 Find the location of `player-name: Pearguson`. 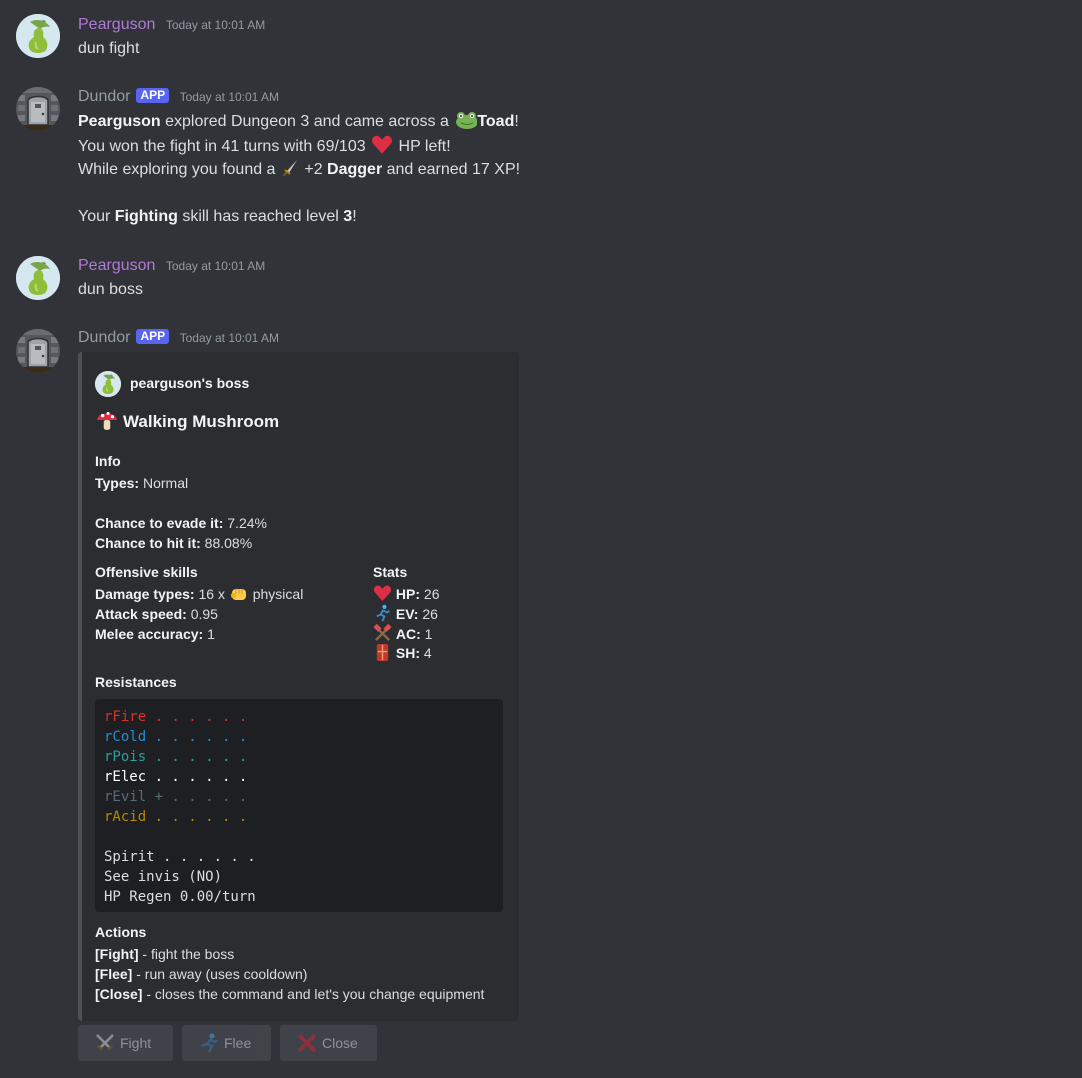

player-name: Pearguson is located at coordinates (119, 121).